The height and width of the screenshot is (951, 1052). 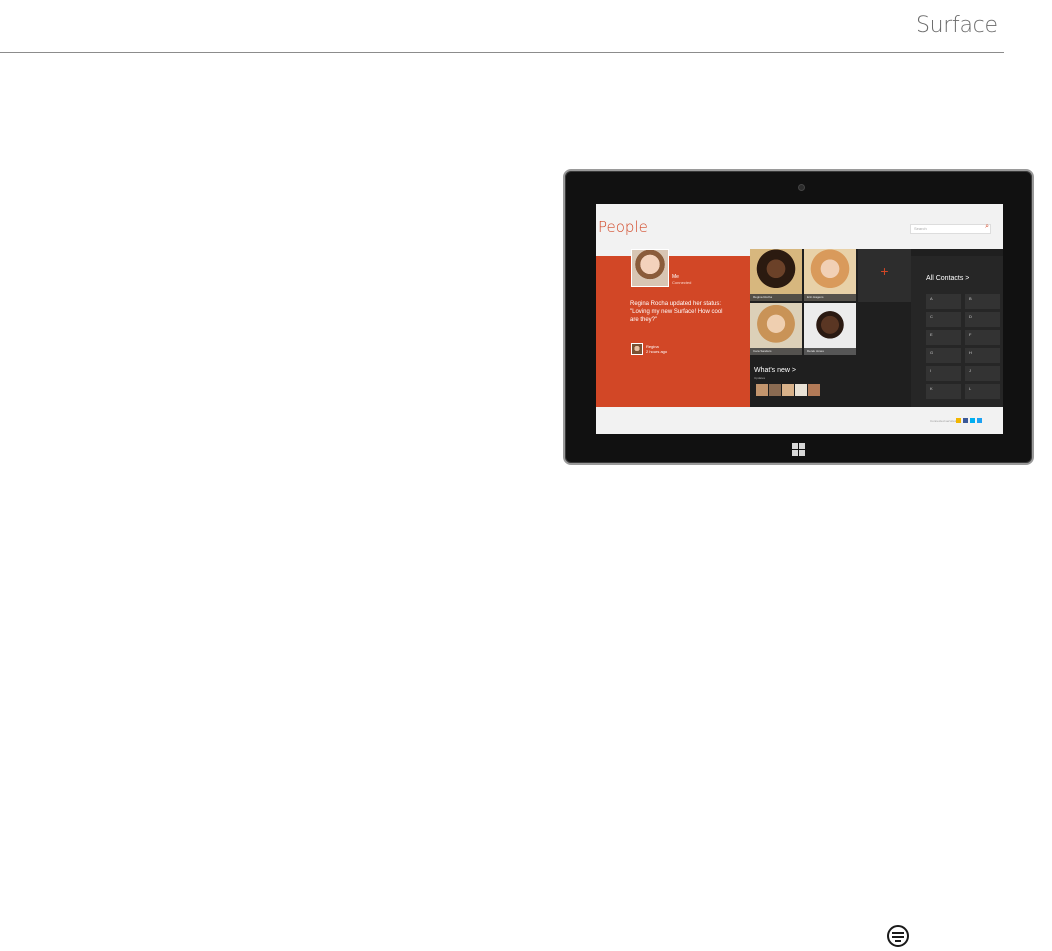 I want to click on camera-icon, so click(x=801, y=187).